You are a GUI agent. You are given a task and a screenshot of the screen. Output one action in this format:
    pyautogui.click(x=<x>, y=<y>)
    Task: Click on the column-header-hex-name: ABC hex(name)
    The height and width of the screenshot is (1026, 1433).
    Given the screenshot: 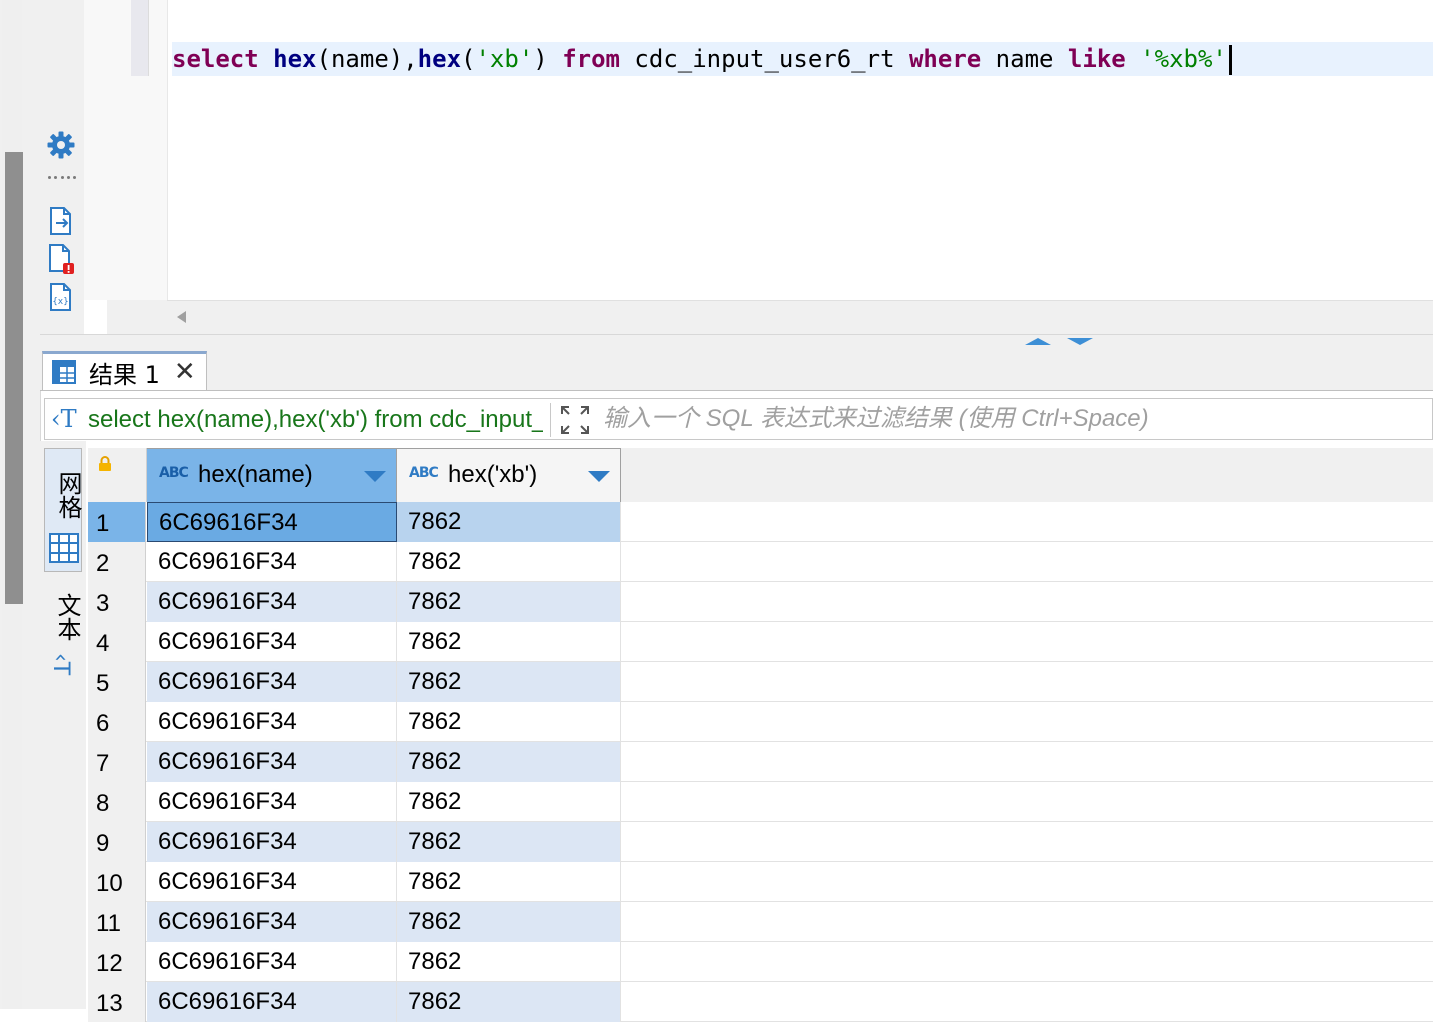 What is the action you would take?
    pyautogui.click(x=272, y=475)
    